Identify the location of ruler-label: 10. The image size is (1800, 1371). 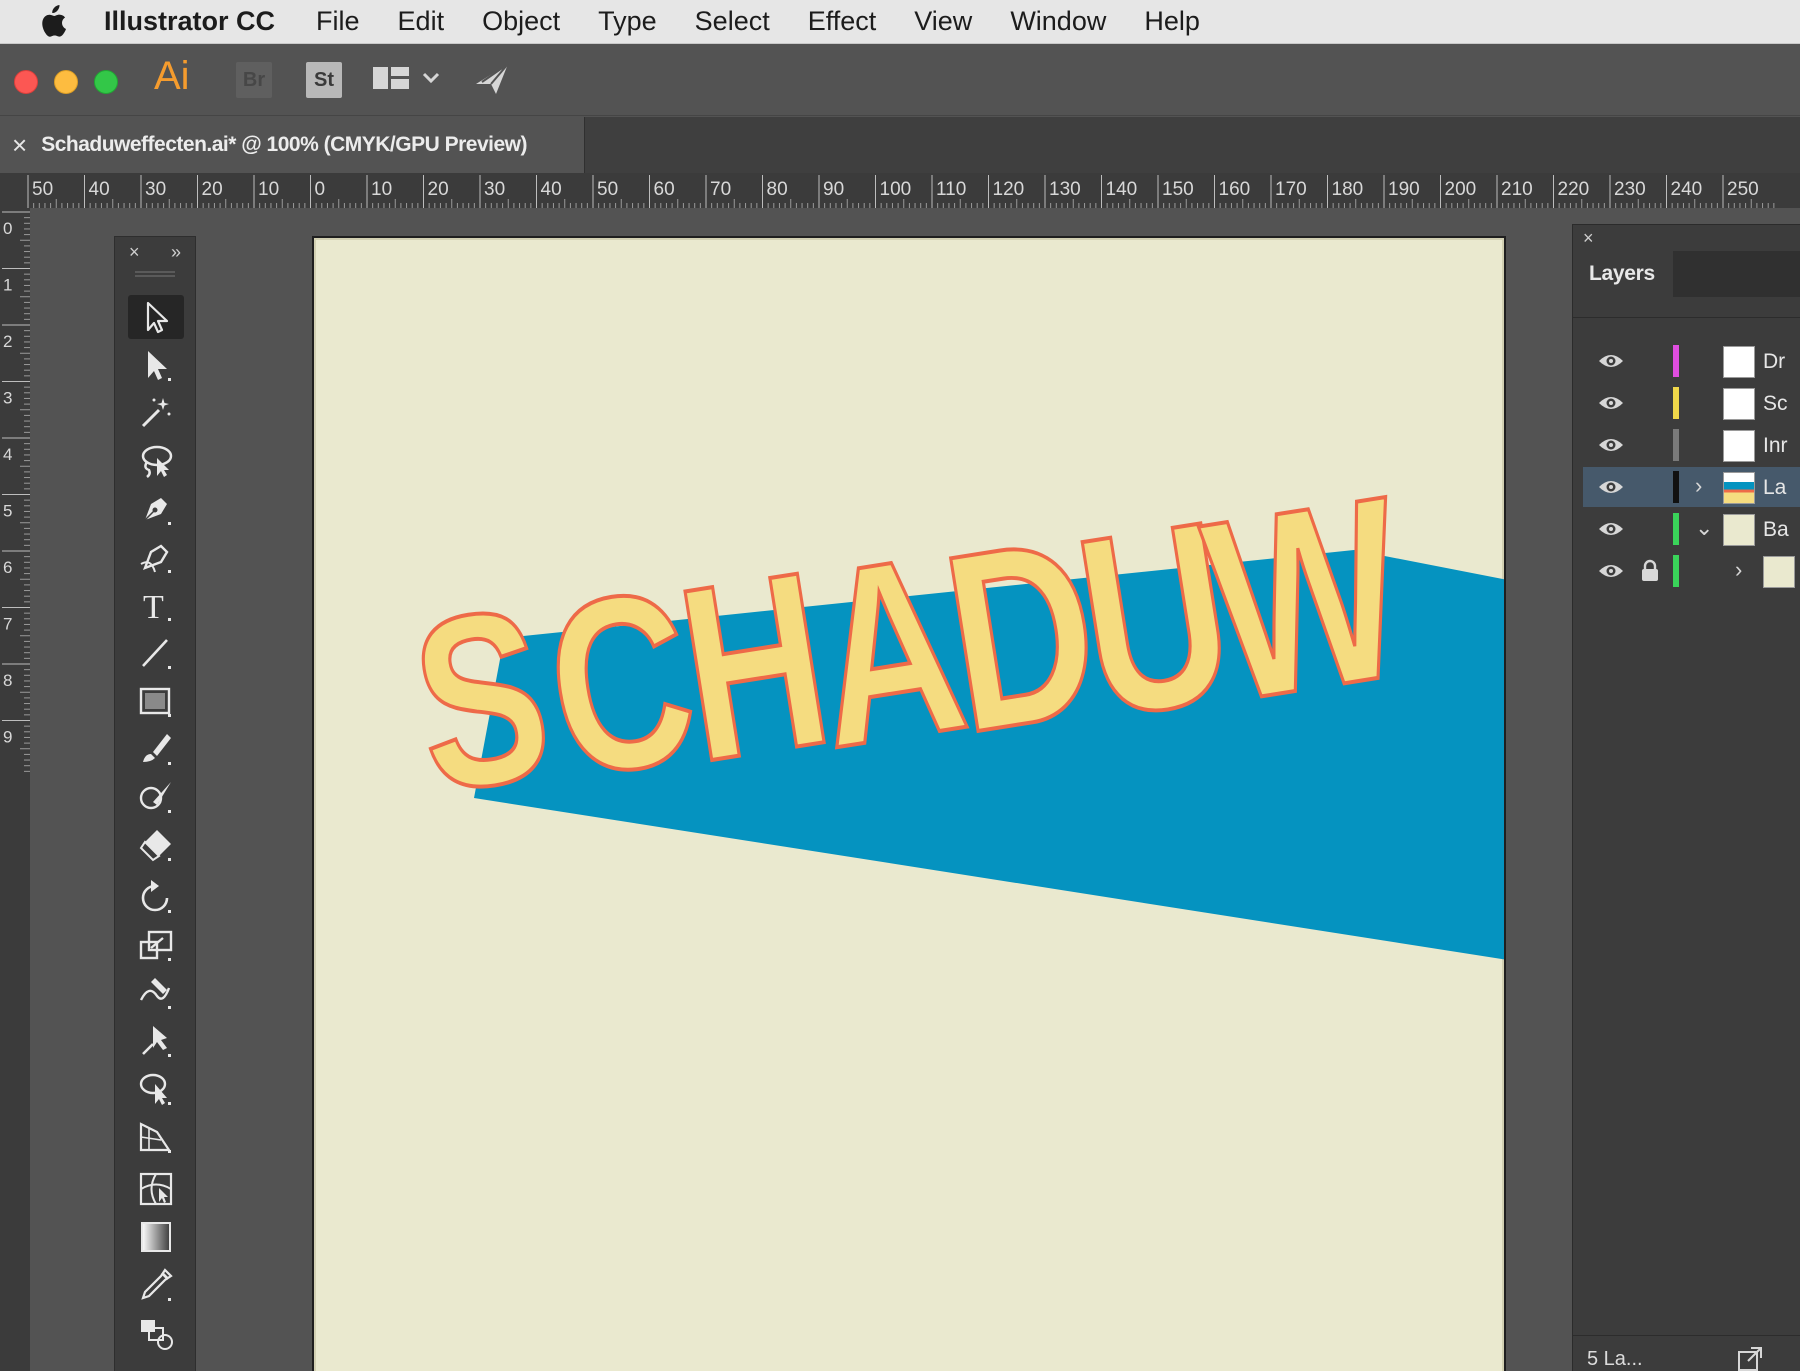
(381, 189).